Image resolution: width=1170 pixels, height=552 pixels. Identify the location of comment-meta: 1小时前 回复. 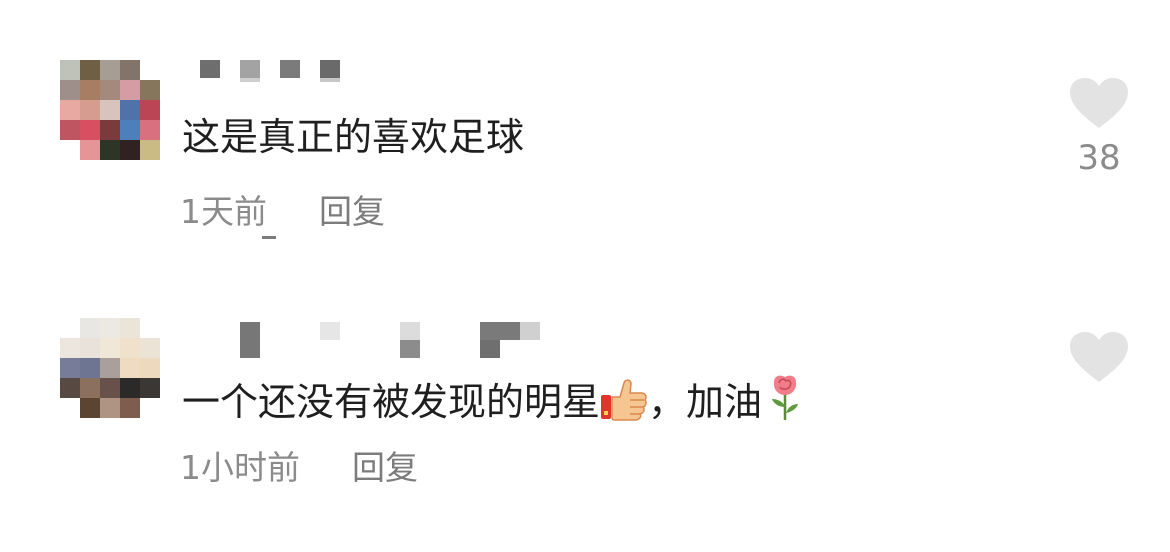
(299, 468).